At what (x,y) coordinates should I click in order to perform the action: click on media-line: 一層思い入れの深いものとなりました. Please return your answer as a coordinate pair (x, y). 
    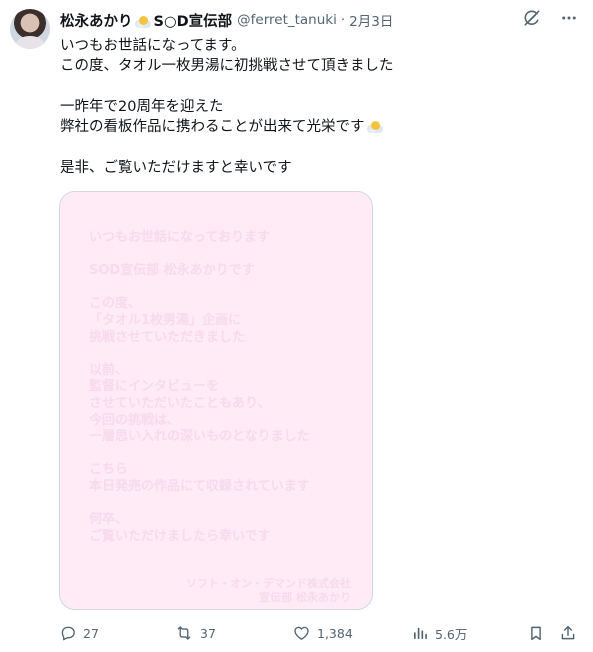
    Looking at the image, I should click on (199, 437).